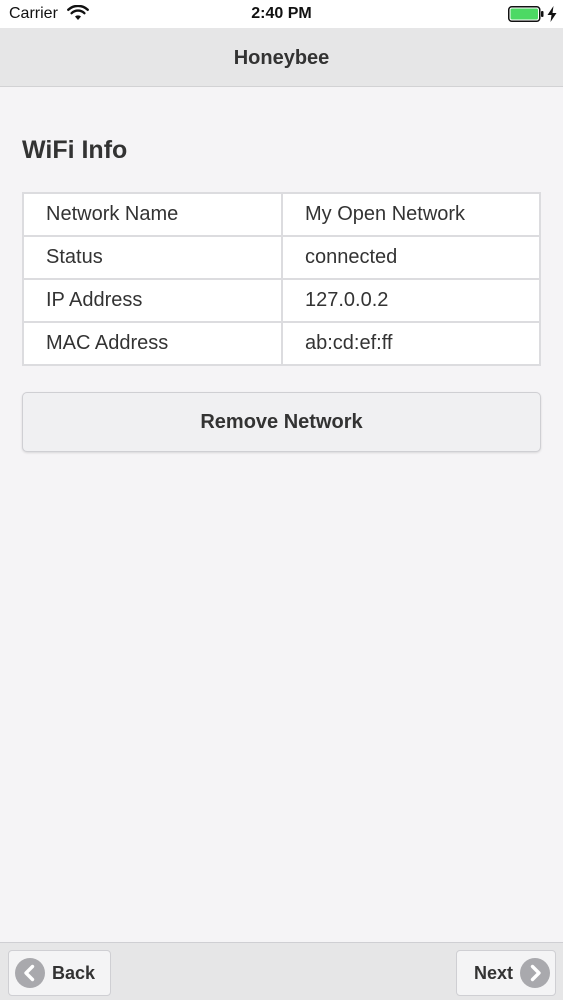  I want to click on ip-address-label: IP Address, so click(152, 300).